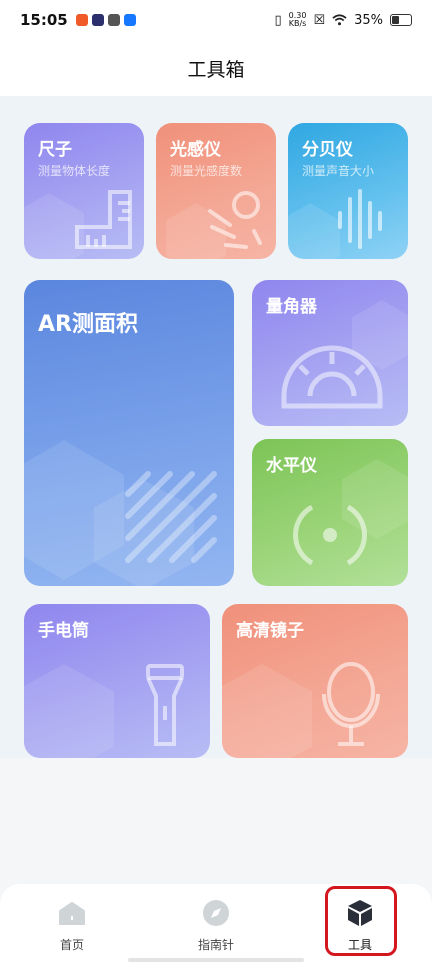 This screenshot has width=432, height=964. What do you see at coordinates (72, 913) in the screenshot?
I see `home-icon` at bounding box center [72, 913].